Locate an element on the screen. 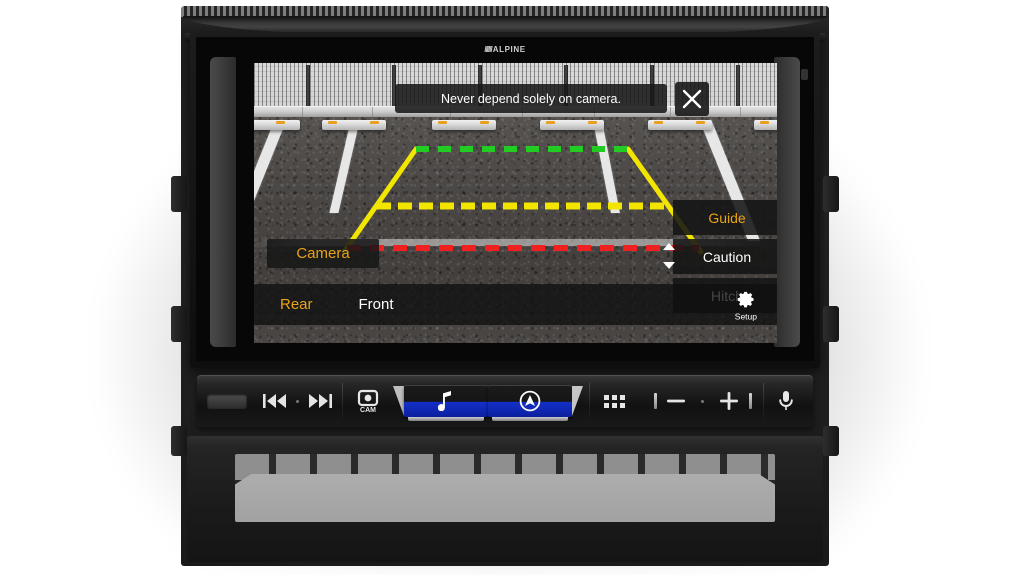 Image resolution: width=1024 pixels, height=575 pixels. menu-item-caution-label: Caution is located at coordinates (727, 256).